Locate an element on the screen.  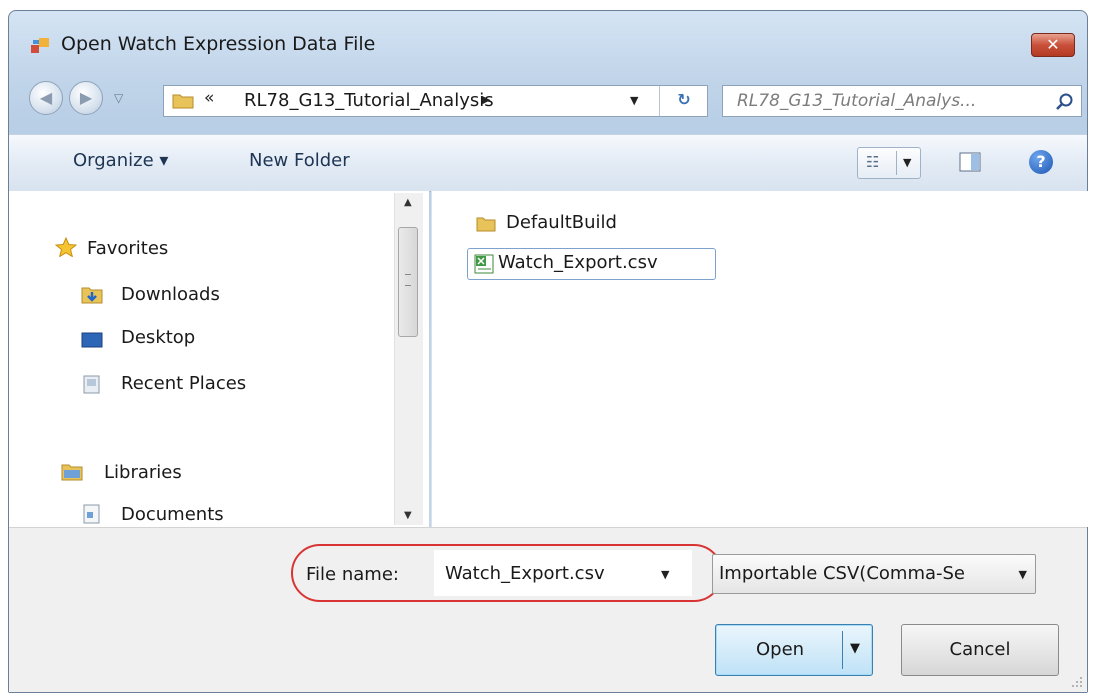
file-item-selected: Watch_Export.csv is located at coordinates (591, 264).